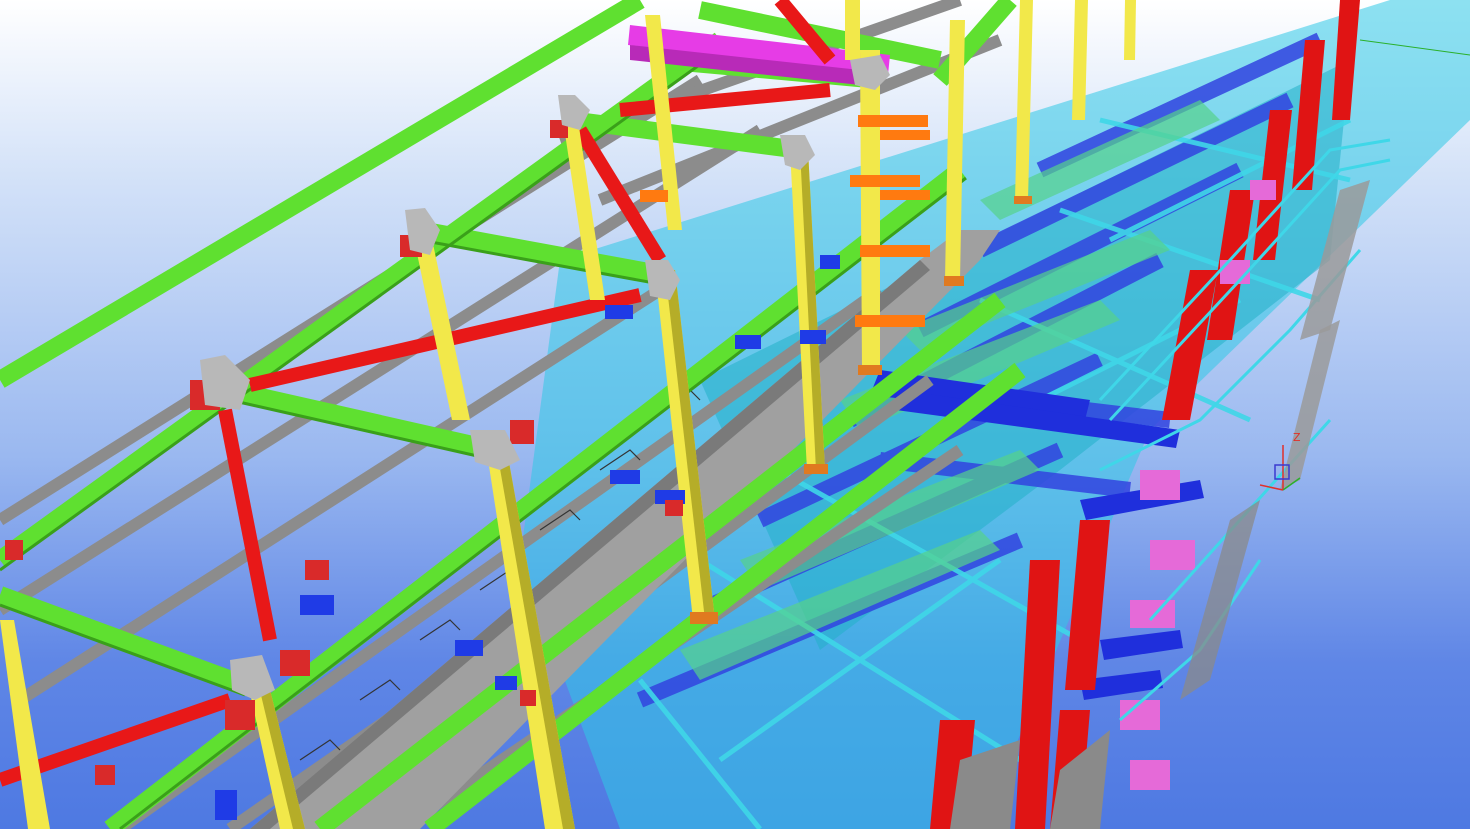  Describe the element at coordinates (1297, 437) in the screenshot. I see `axis-z-label: Z` at that location.